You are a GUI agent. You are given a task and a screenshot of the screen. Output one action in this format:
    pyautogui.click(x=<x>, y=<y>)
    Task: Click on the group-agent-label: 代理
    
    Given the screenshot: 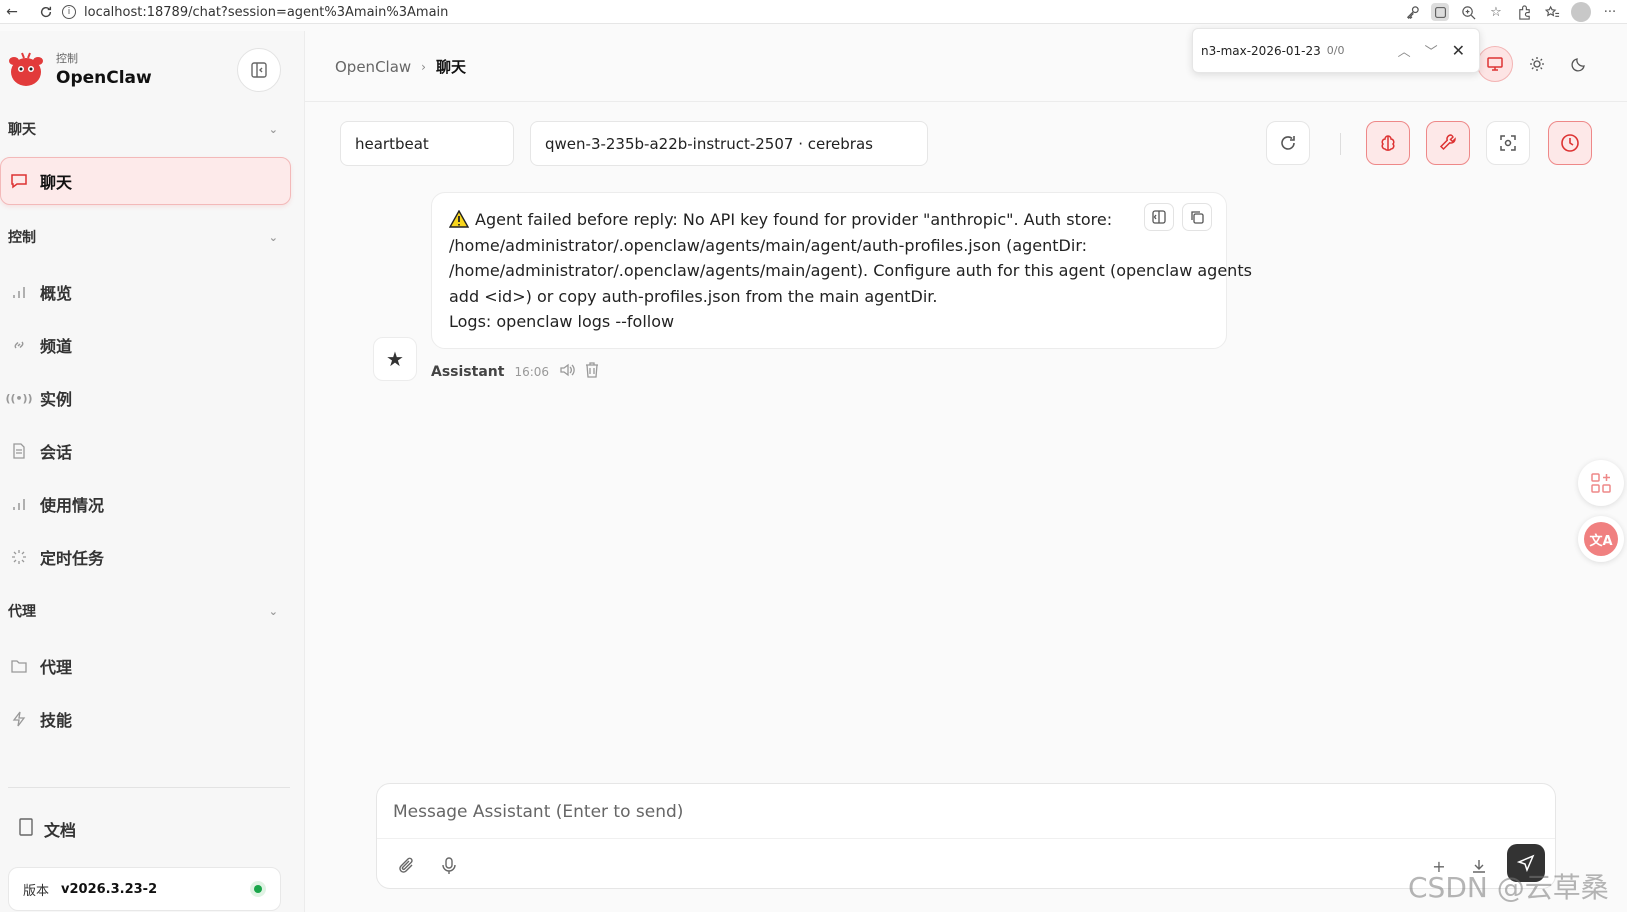 What is the action you would take?
    pyautogui.click(x=22, y=612)
    